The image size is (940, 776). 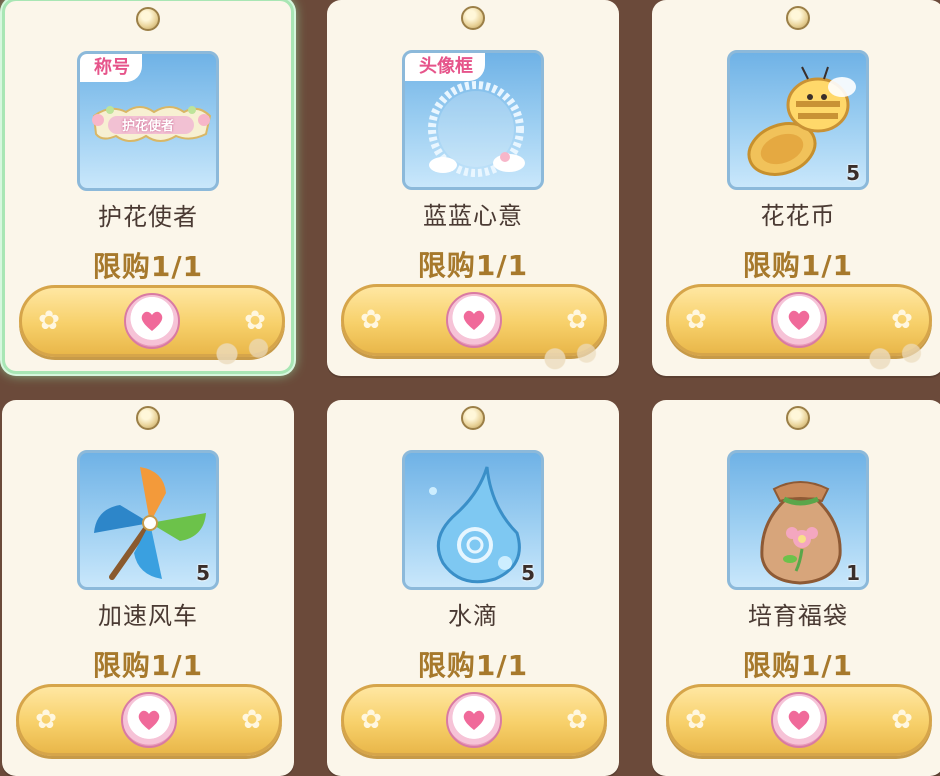 I want to click on item-name: 护花使者, so click(x=148, y=217).